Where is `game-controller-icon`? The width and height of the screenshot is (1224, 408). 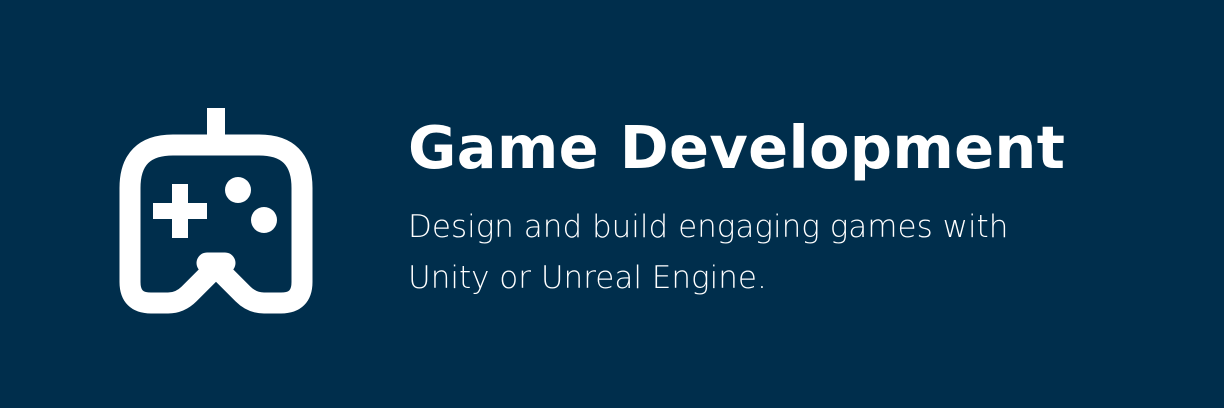 game-controller-icon is located at coordinates (216, 210).